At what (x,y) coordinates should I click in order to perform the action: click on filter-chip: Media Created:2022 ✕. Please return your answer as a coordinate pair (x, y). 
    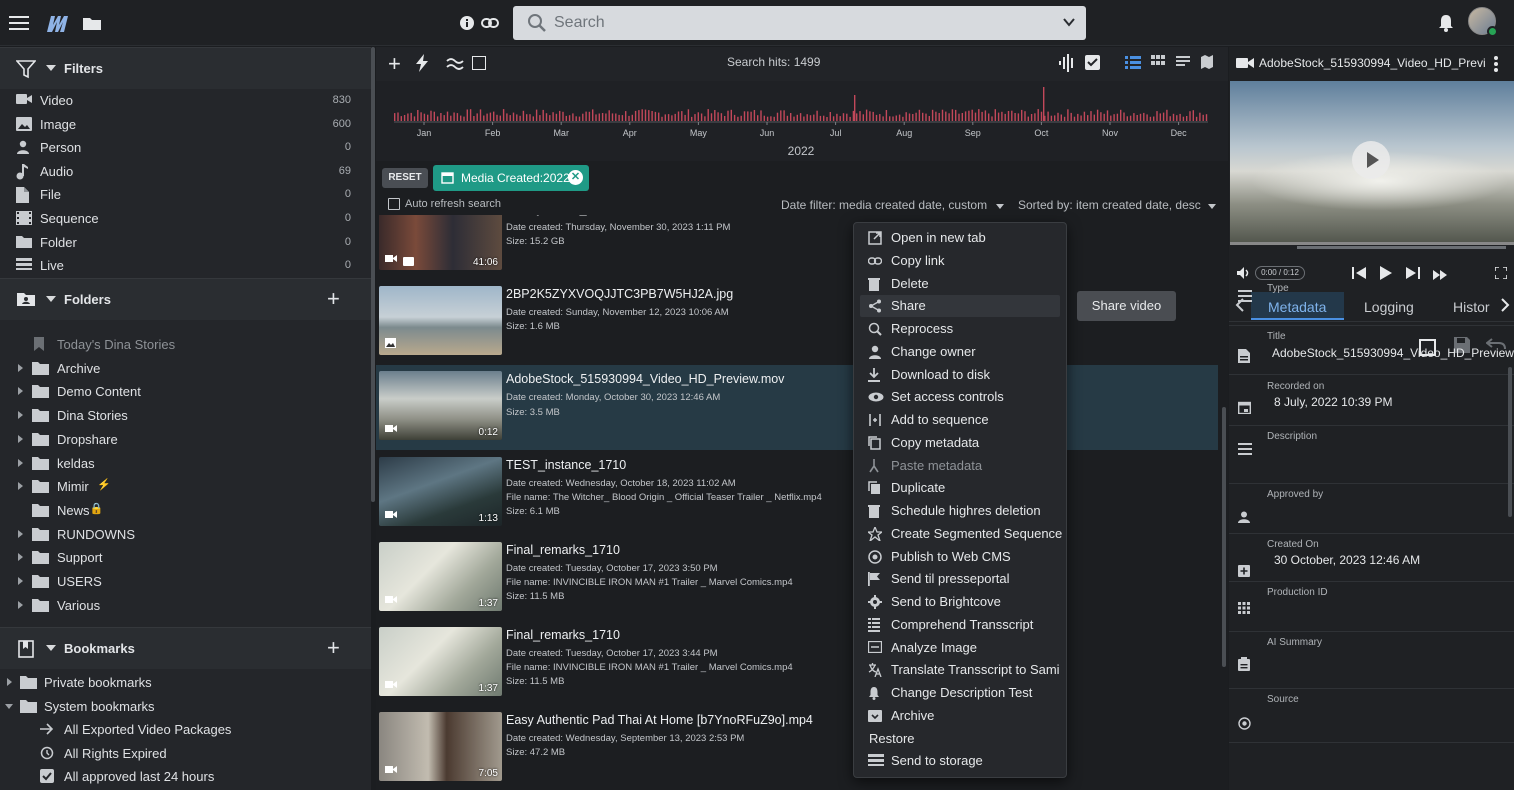
    Looking at the image, I should click on (511, 178).